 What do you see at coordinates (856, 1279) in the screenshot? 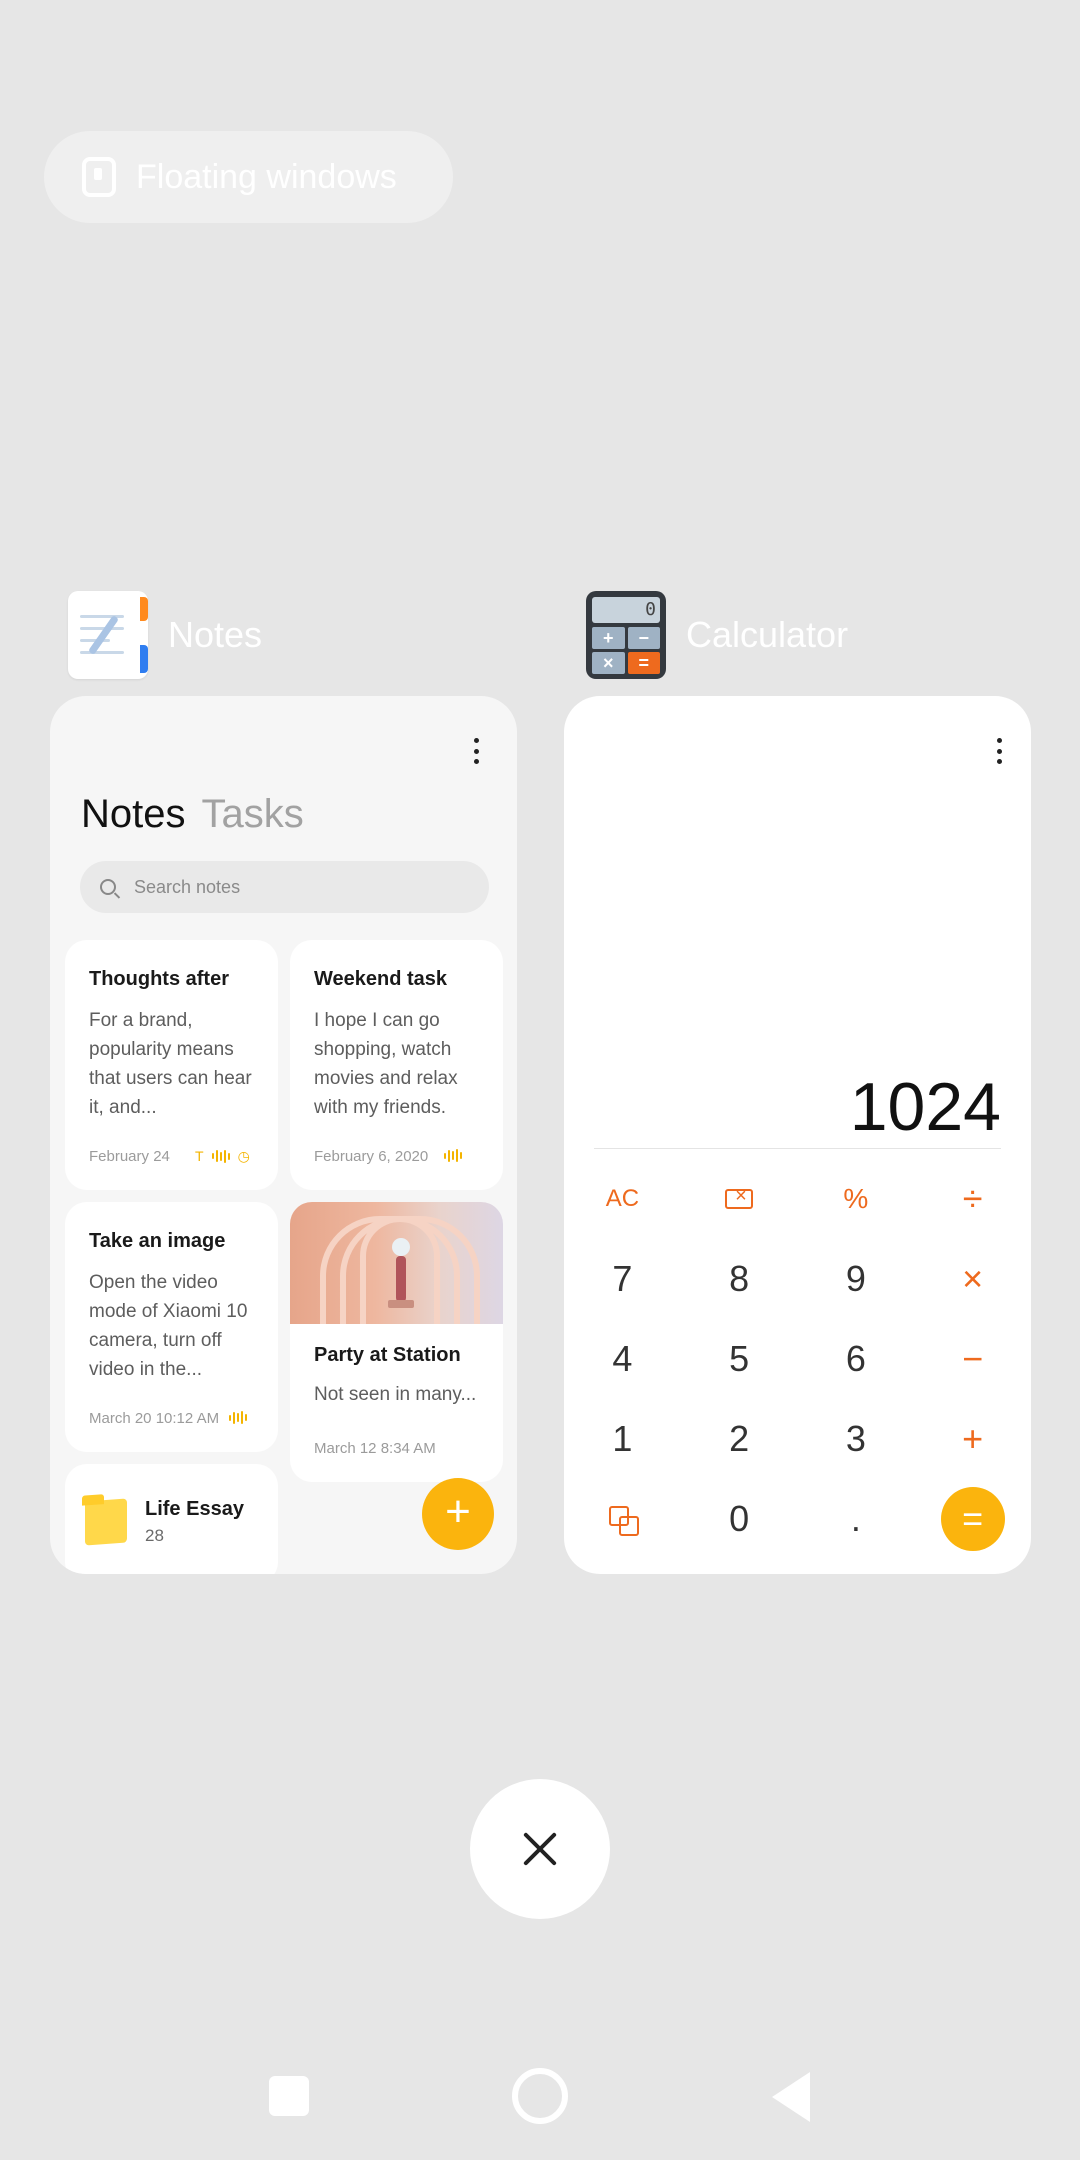
I see `key-9: 9` at bounding box center [856, 1279].